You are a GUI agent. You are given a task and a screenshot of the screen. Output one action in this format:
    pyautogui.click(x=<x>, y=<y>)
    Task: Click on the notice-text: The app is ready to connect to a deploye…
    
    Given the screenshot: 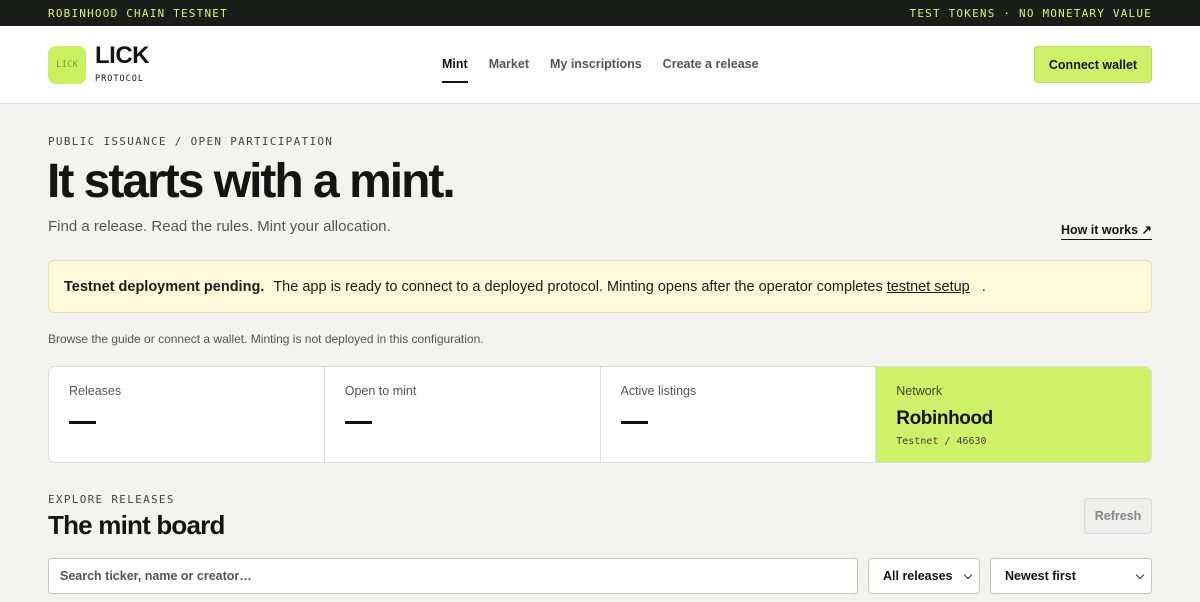 What is the action you would take?
    pyautogui.click(x=578, y=286)
    